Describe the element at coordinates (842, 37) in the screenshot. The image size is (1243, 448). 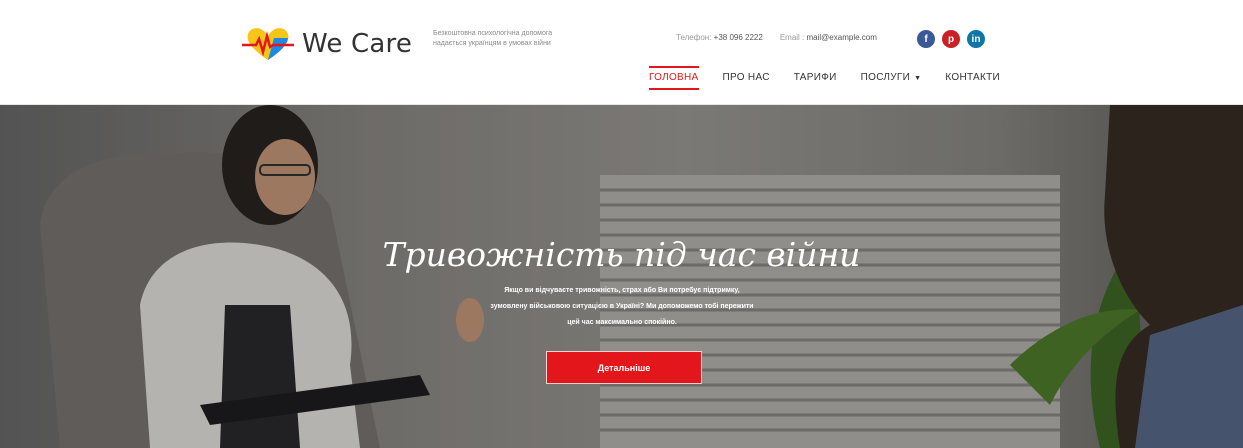
I see `email-address: mail@example.com` at that location.